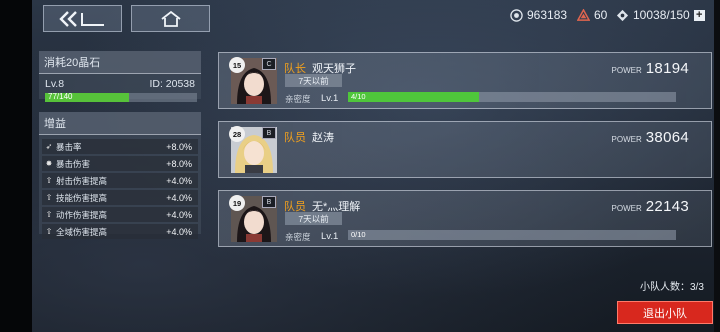 This screenshot has width=720, height=332. I want to click on buff-name: 全域伤害提高, so click(82, 231).